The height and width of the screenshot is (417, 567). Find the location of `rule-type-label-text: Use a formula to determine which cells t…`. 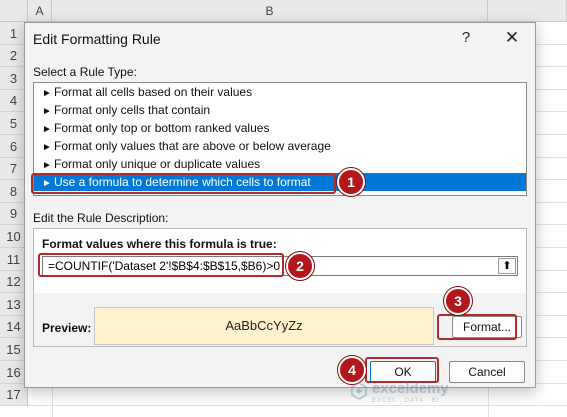

rule-type-label-text: Use a formula to determine which cells t… is located at coordinates (182, 182).